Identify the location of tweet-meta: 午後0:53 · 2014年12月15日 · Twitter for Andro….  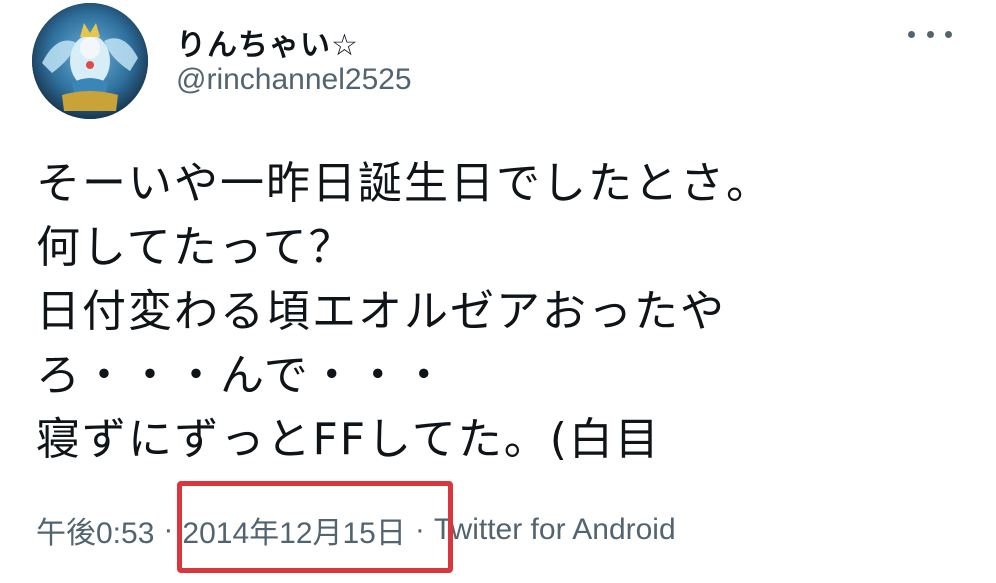
(356, 530).